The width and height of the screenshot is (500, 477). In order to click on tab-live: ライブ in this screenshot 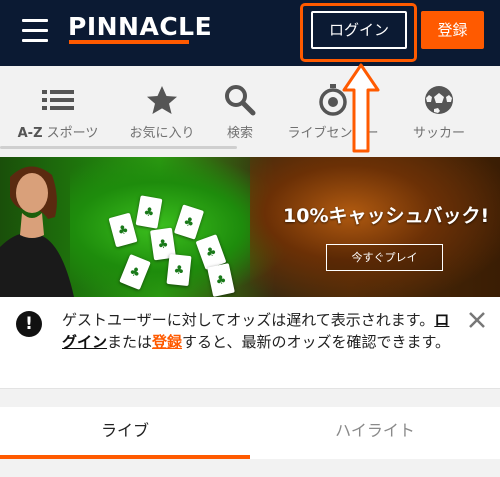, I will do `click(125, 433)`.